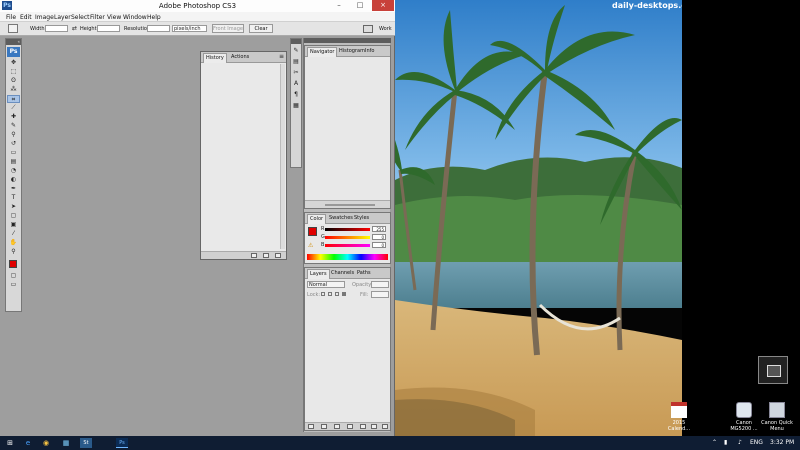 This screenshot has height=450, width=800. I want to click on paragraph-panel-icon: ¶, so click(296, 94).